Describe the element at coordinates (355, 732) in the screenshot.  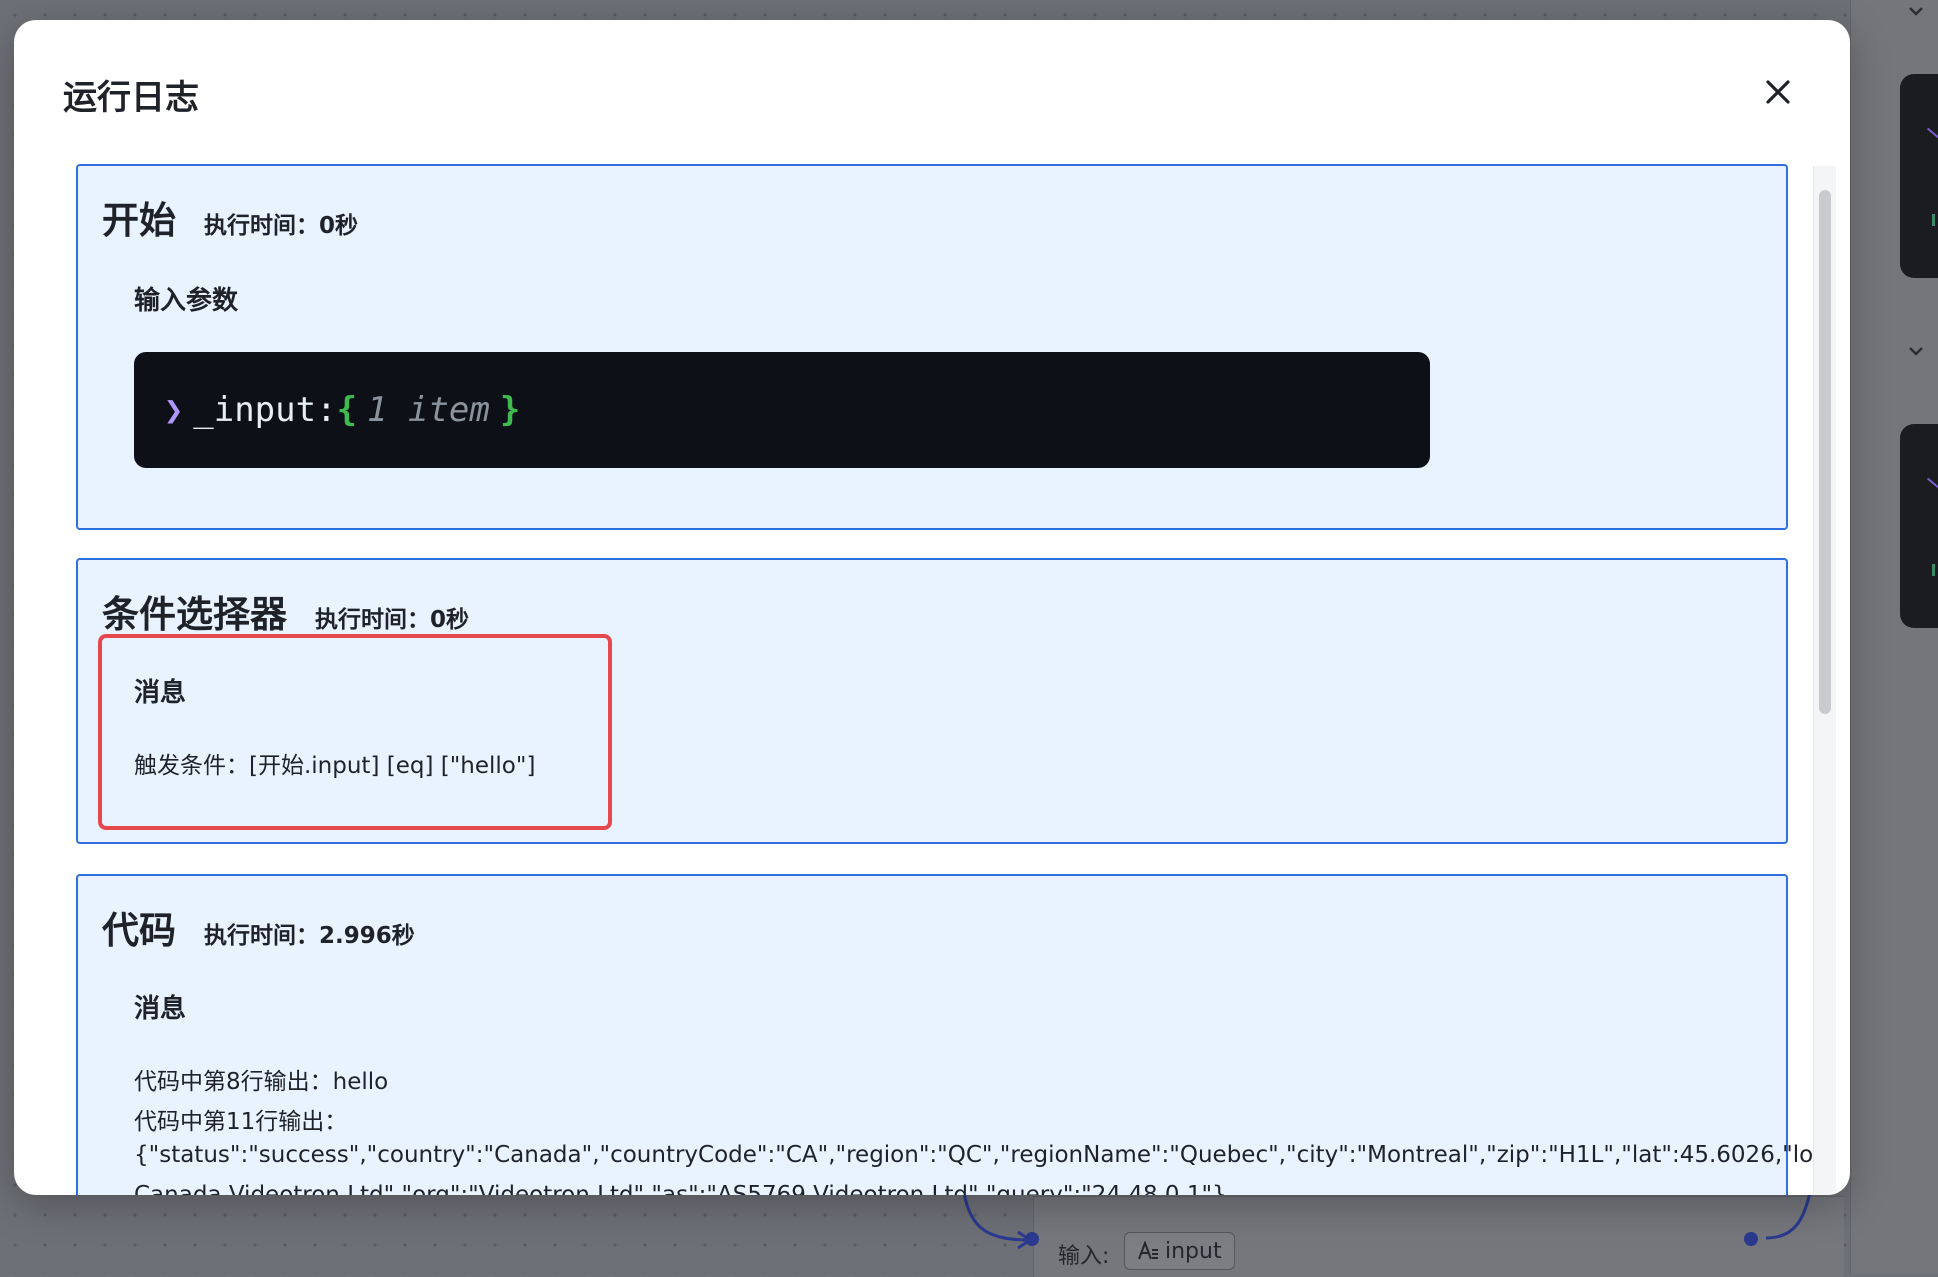
I see `highlight-box` at that location.